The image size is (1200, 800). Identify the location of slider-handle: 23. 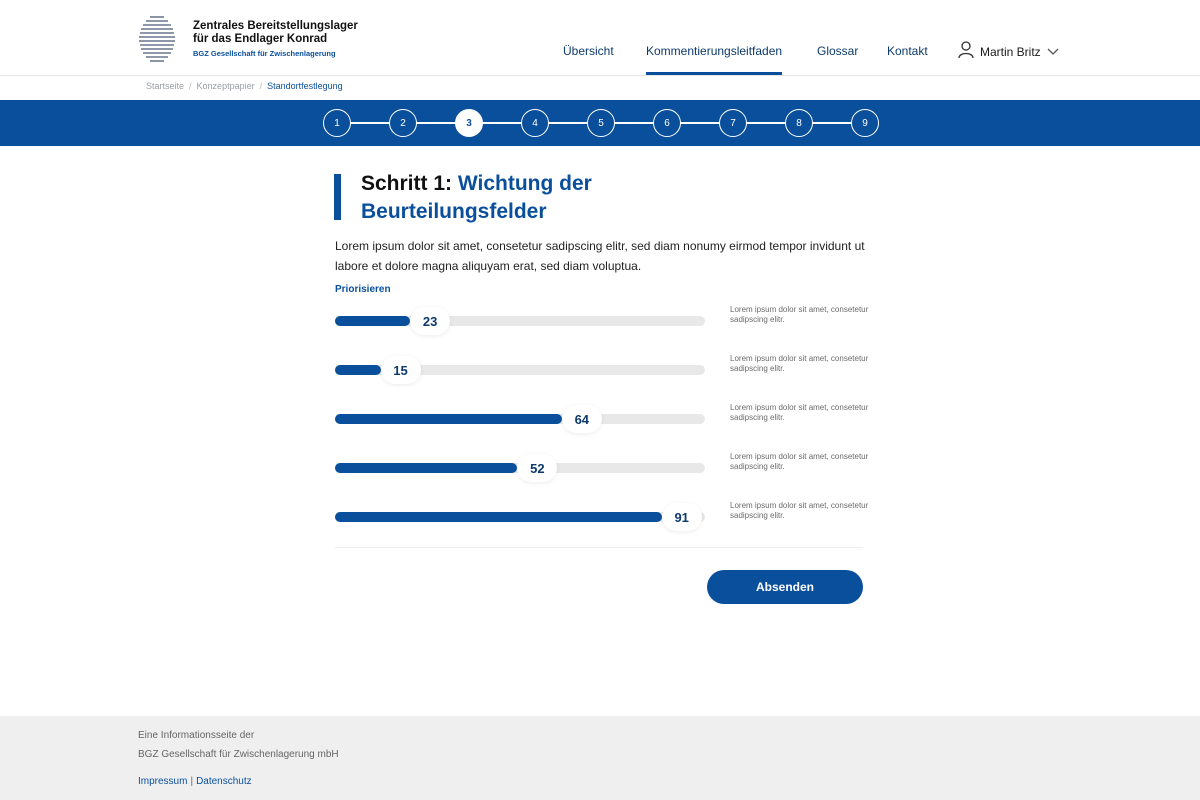
(430, 321).